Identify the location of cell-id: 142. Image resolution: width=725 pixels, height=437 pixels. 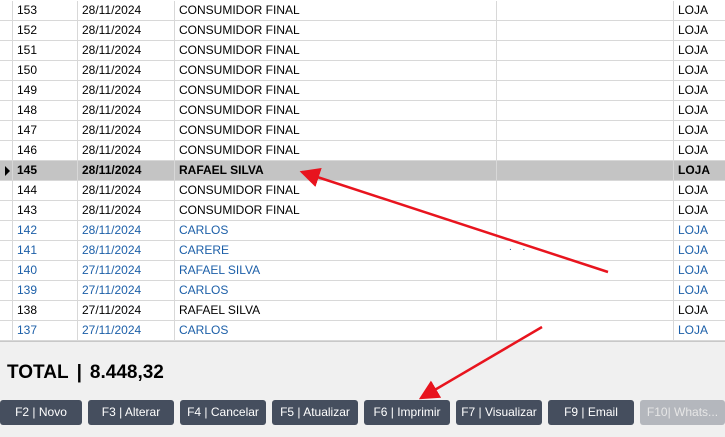
(45, 230).